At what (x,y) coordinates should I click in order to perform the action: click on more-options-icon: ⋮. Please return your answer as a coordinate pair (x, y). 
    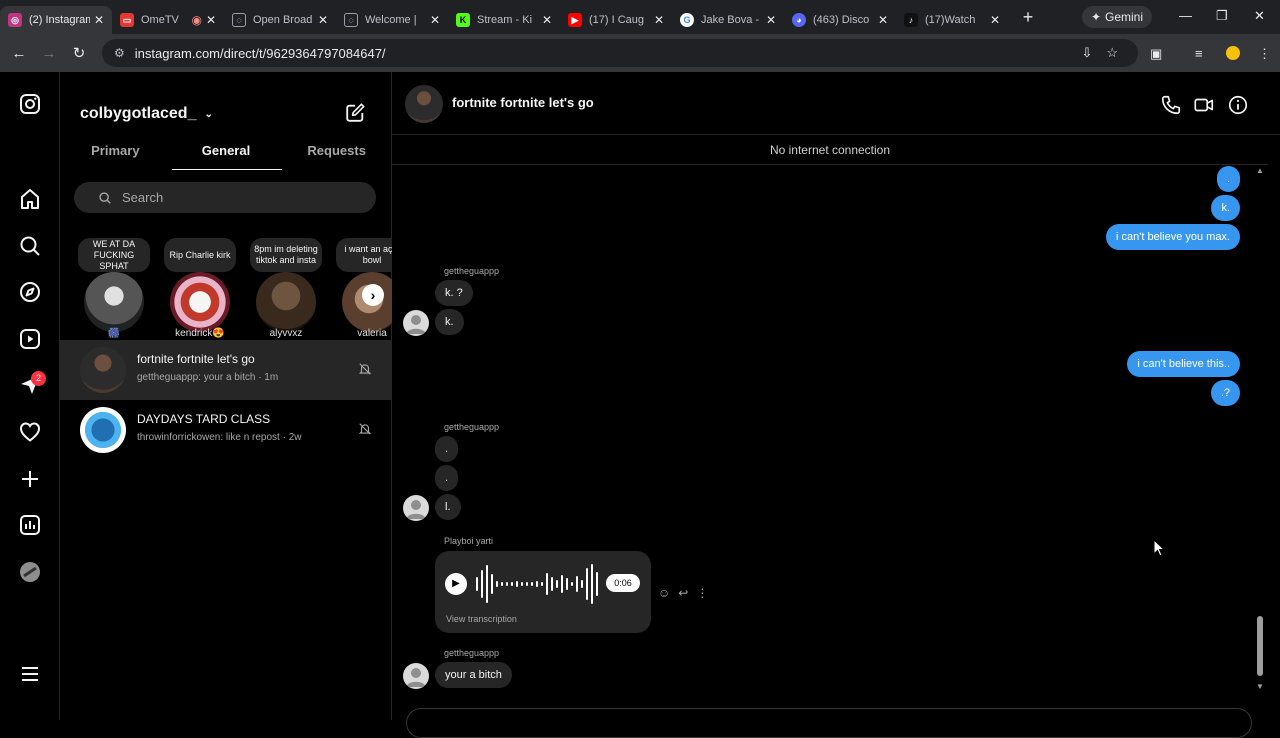
    Looking at the image, I should click on (702, 593).